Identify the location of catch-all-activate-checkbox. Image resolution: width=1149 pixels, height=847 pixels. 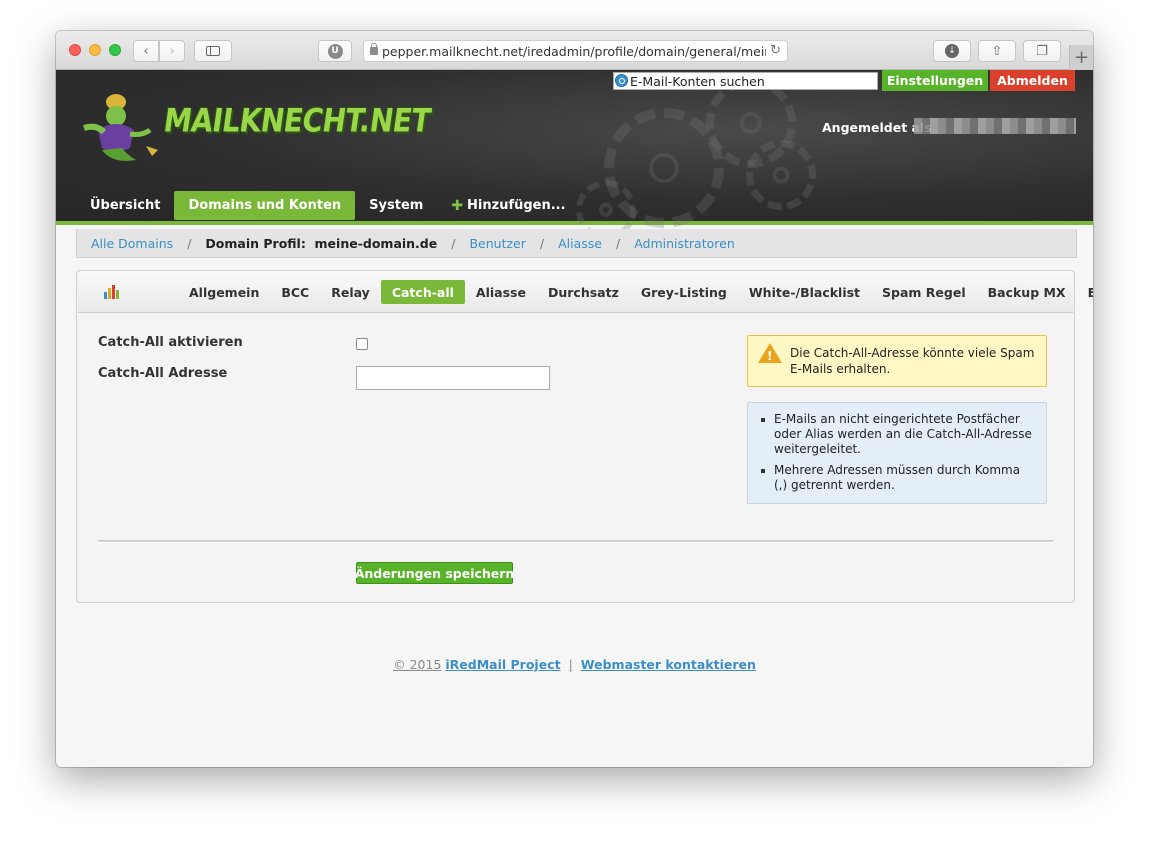
(362, 344).